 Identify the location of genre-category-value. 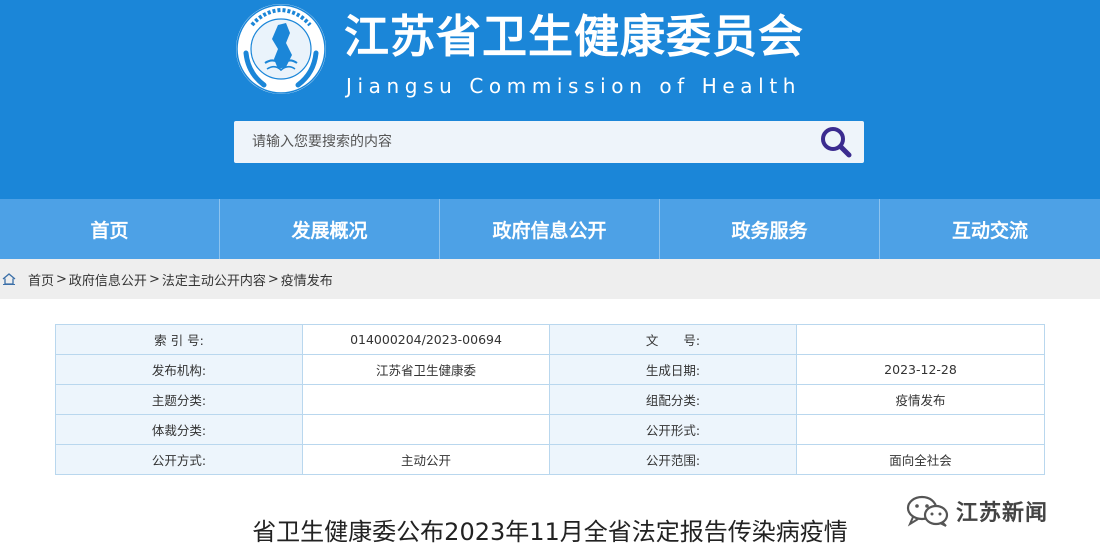
(426, 429).